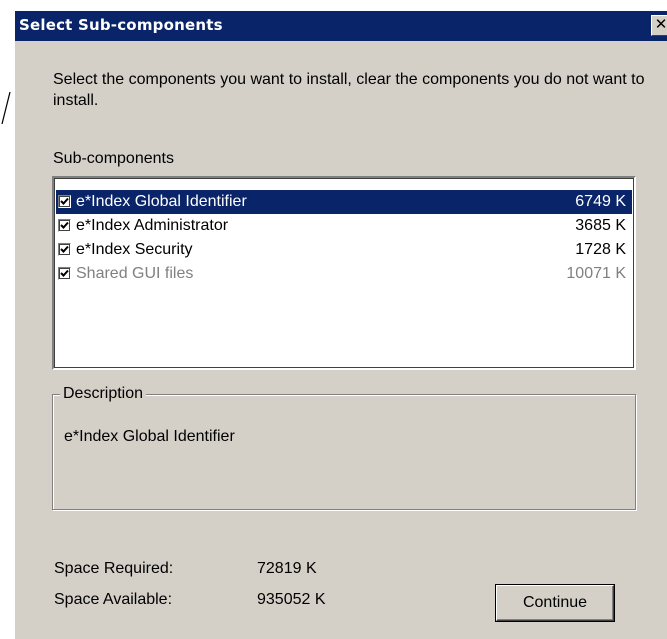 The width and height of the screenshot is (667, 639). Describe the element at coordinates (161, 201) in the screenshot. I see `component-name: e*Index Global Identifier` at that location.